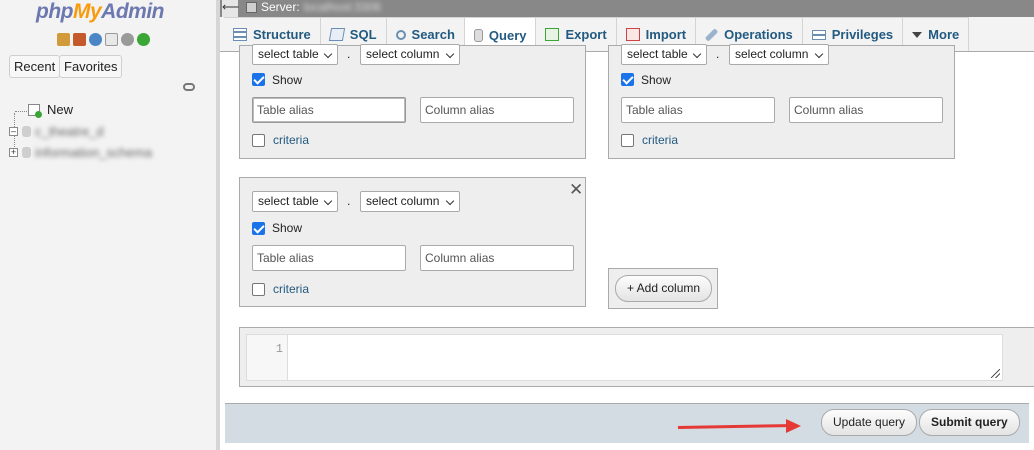 Image resolution: width=1034 pixels, height=450 pixels. I want to click on tree-line, so click(22, 111).